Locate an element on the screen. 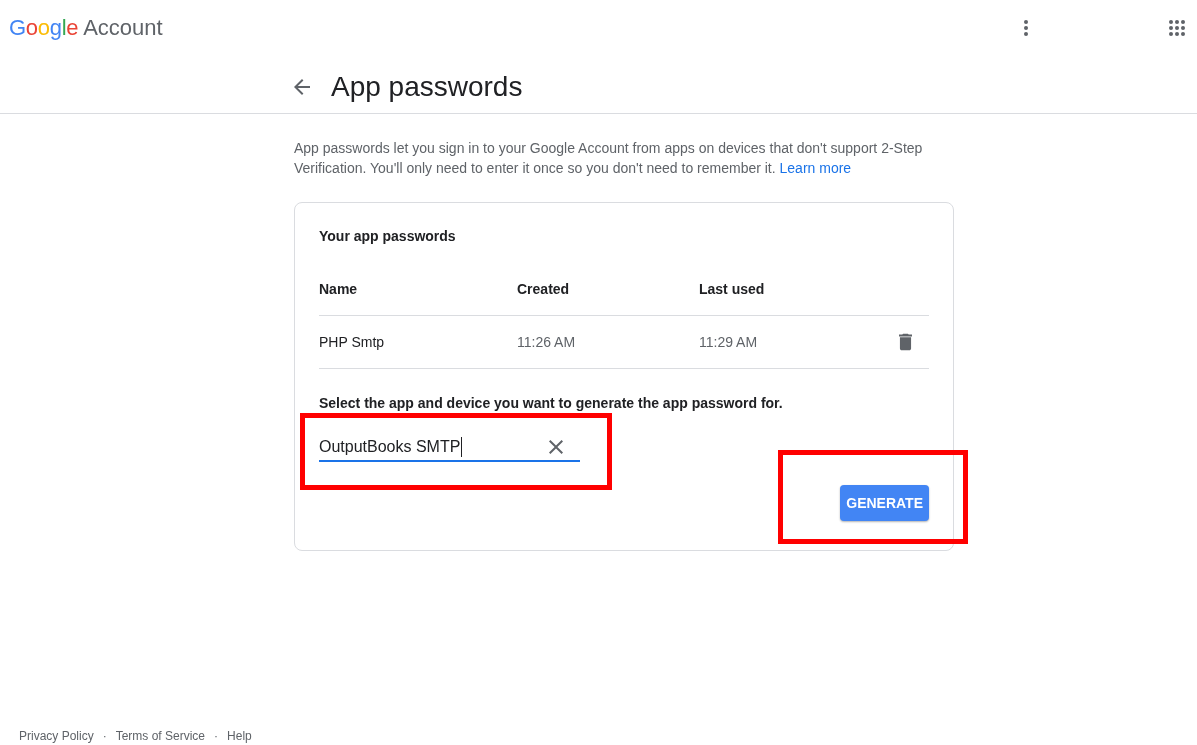  text-cursor-icon is located at coordinates (462, 447).